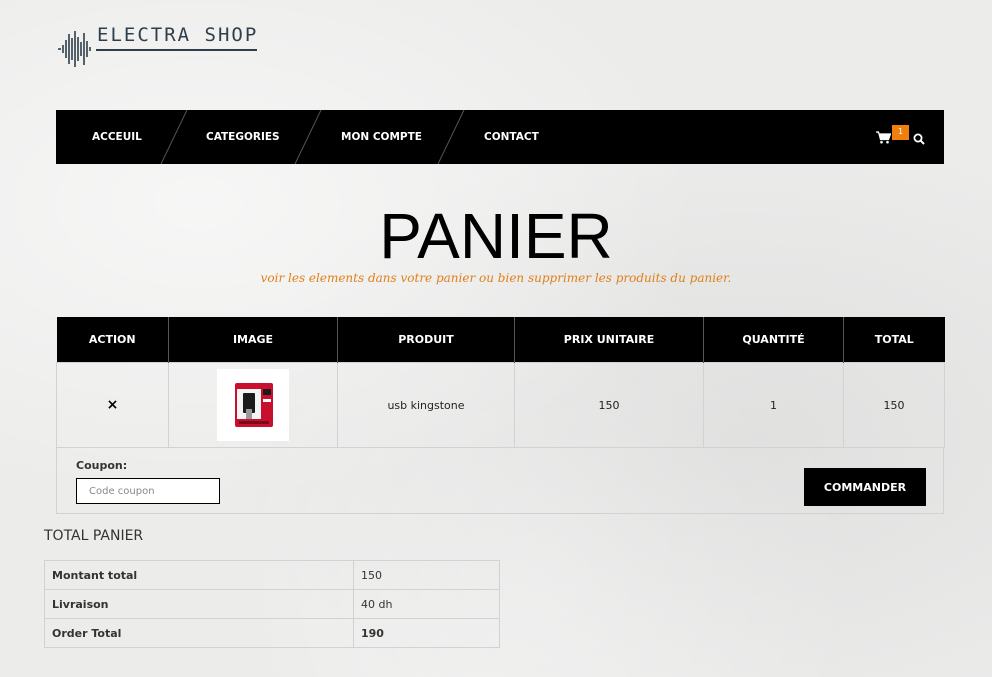  I want to click on cart-count-badge: 1, so click(900, 132).